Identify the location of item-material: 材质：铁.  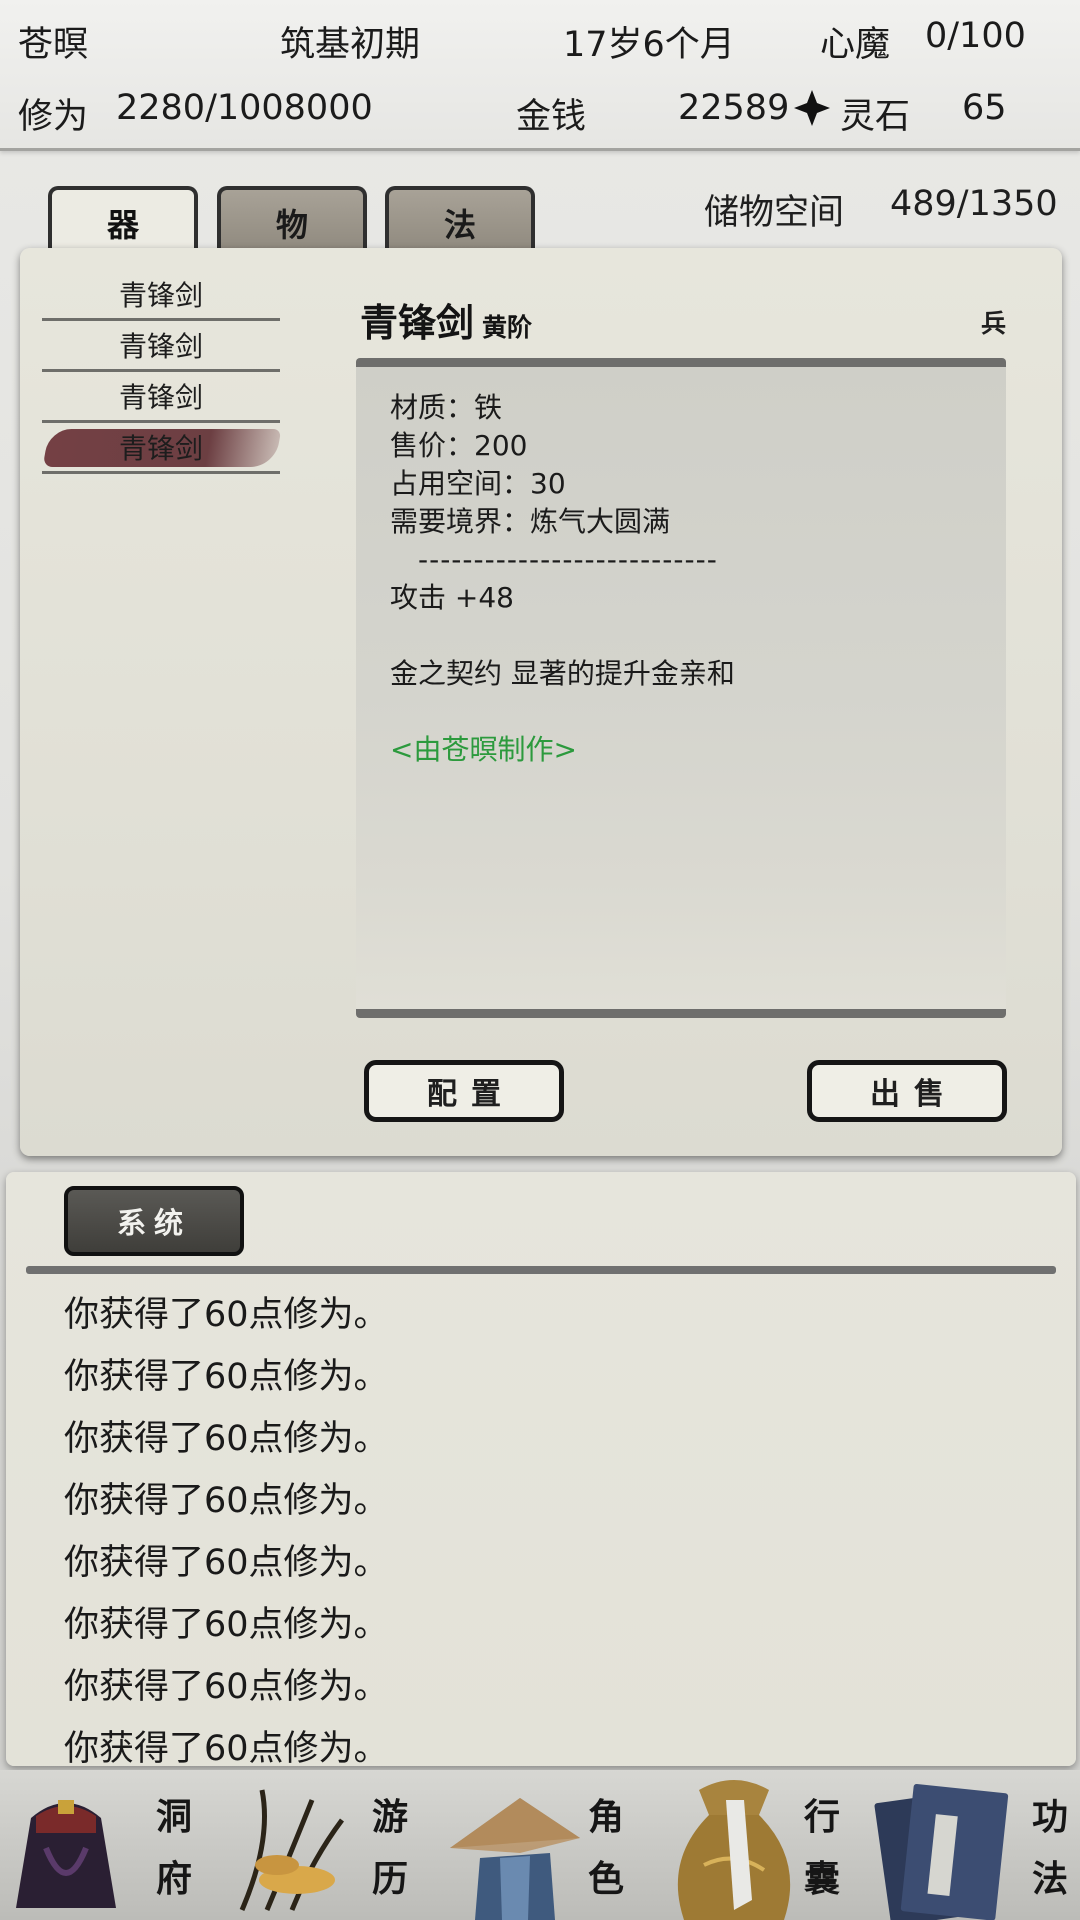
(446, 407).